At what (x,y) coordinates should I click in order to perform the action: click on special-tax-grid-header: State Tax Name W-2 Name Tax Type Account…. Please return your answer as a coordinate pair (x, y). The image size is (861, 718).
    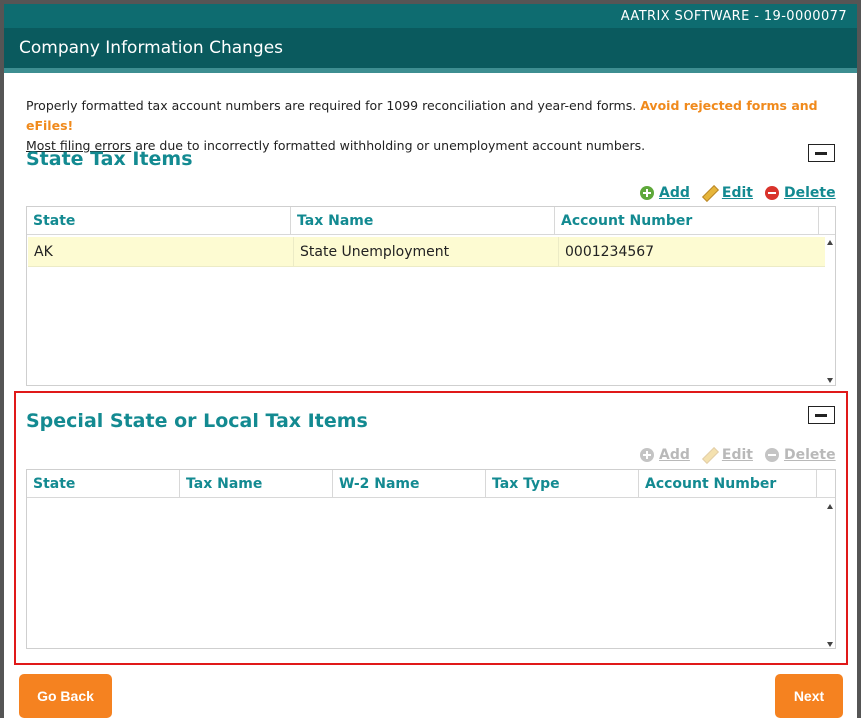
    Looking at the image, I should click on (431, 484).